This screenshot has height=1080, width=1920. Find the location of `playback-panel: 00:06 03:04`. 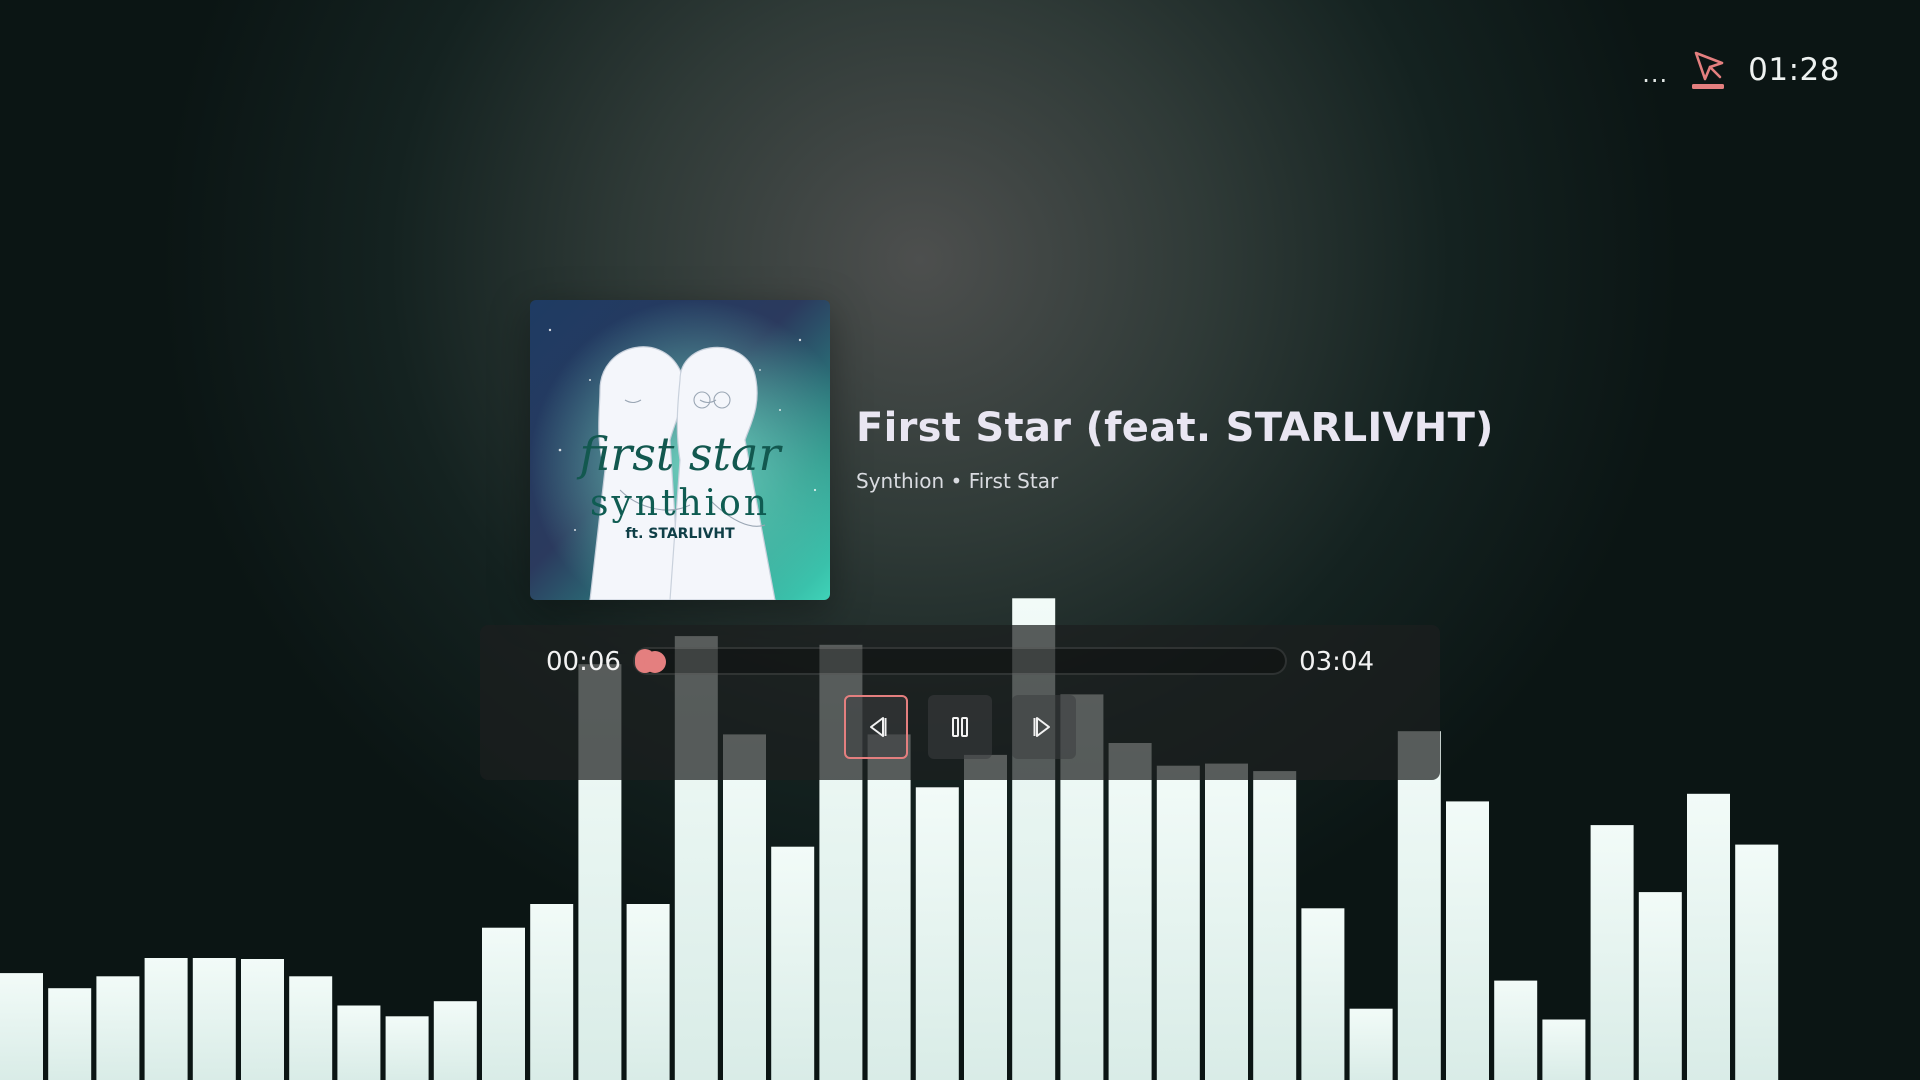

playback-panel: 00:06 03:04 is located at coordinates (960, 702).